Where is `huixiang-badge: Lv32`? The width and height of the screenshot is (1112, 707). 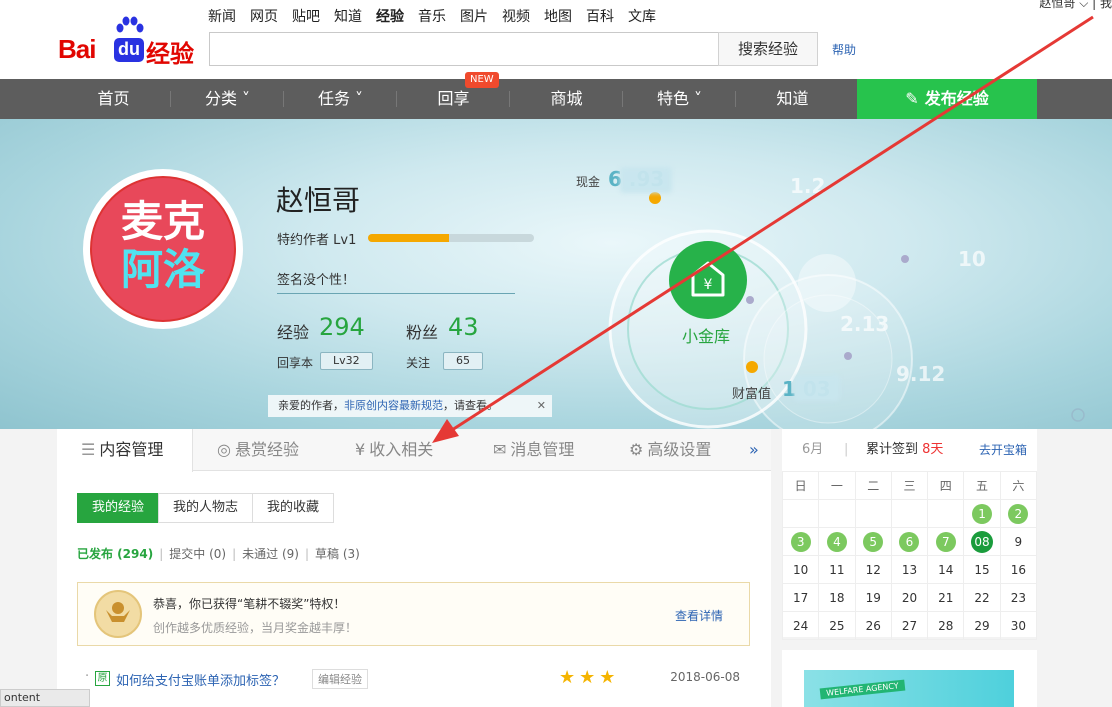
huixiang-badge: Lv32 is located at coordinates (346, 361).